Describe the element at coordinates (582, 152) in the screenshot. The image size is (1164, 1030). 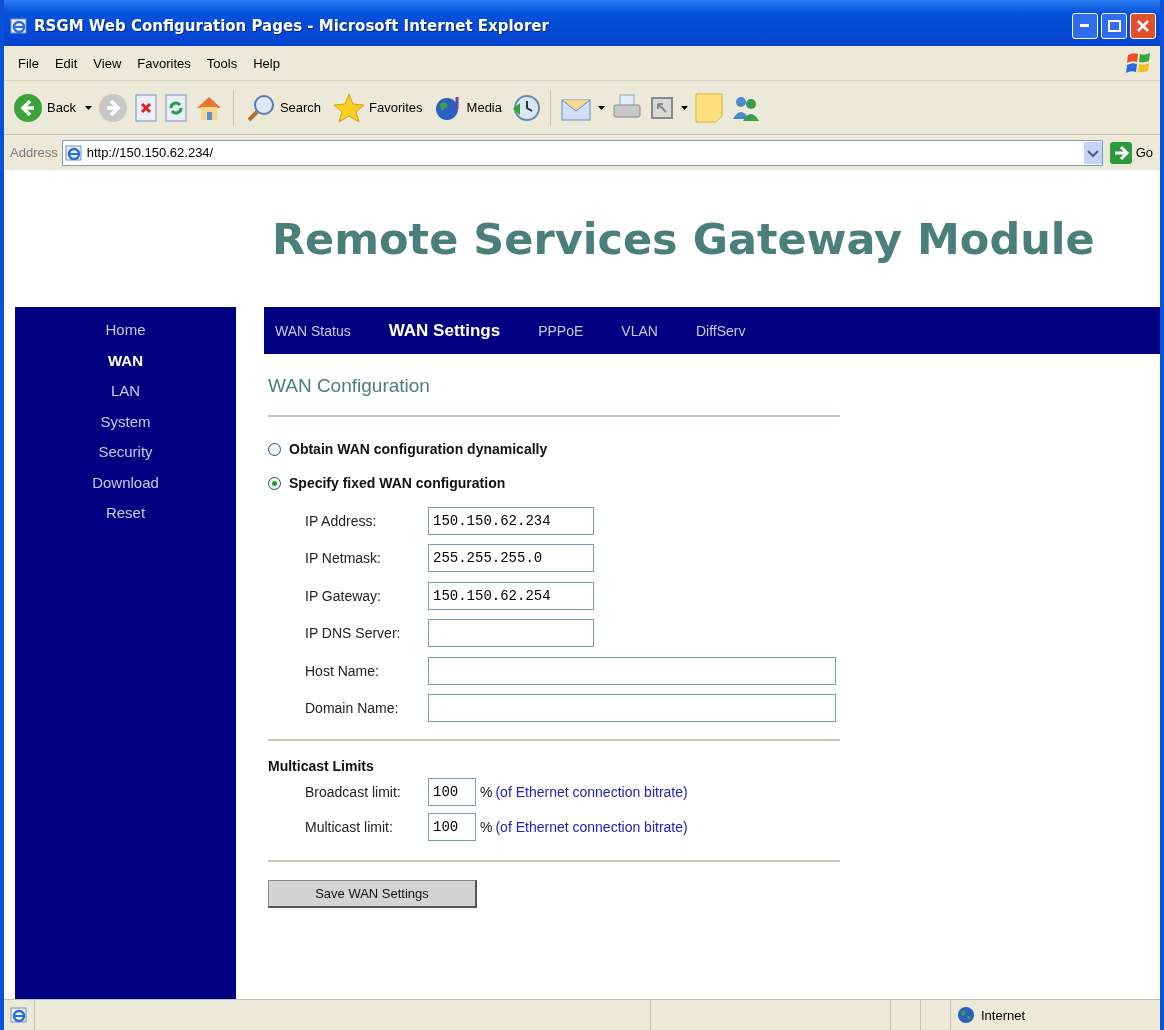
I see `address-field: http://150.150.62.234/` at that location.